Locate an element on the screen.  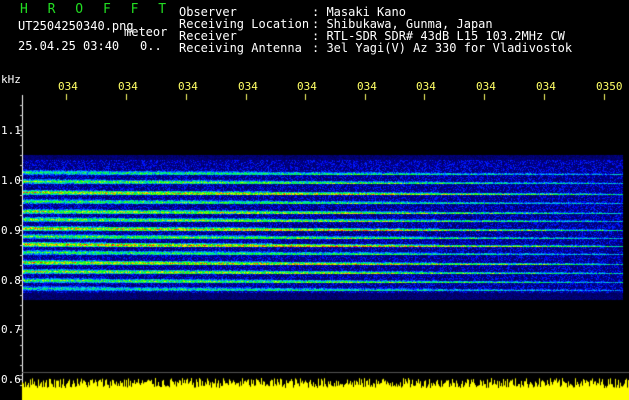
app-title: H R O F F T is located at coordinates (96, 9).